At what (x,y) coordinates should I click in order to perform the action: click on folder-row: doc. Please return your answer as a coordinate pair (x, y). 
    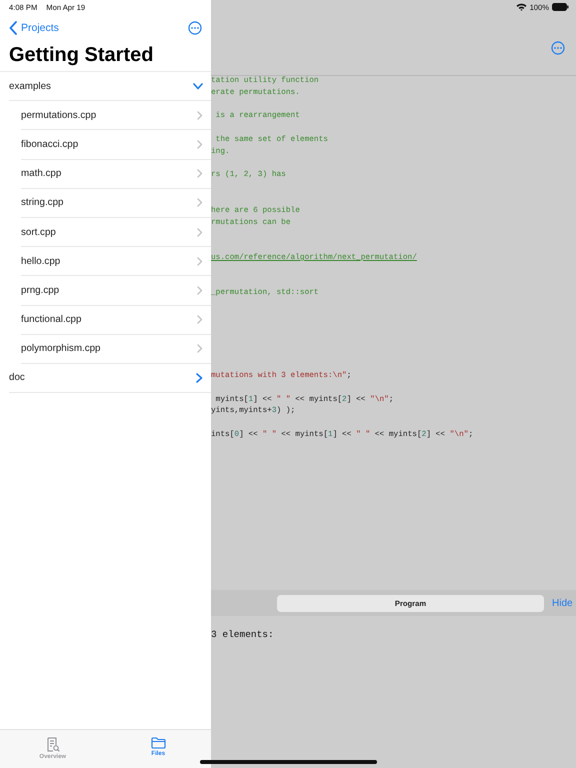
    Looking at the image, I should click on (110, 379).